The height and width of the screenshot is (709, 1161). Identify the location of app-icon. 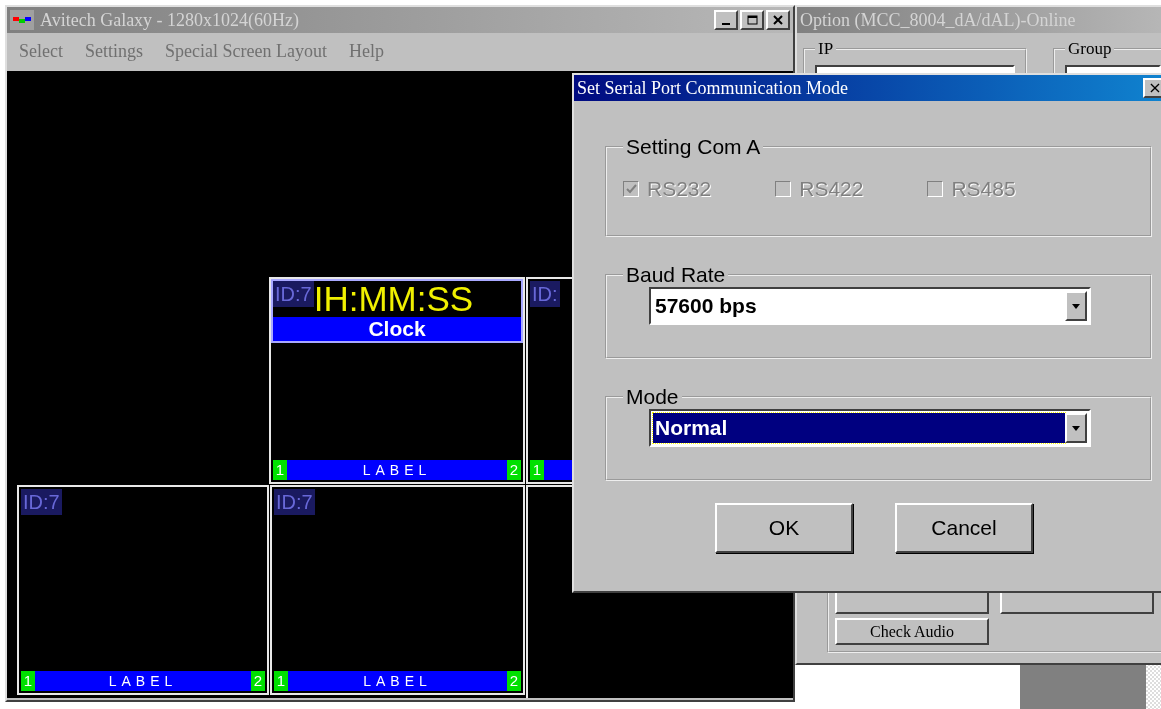
(22, 20).